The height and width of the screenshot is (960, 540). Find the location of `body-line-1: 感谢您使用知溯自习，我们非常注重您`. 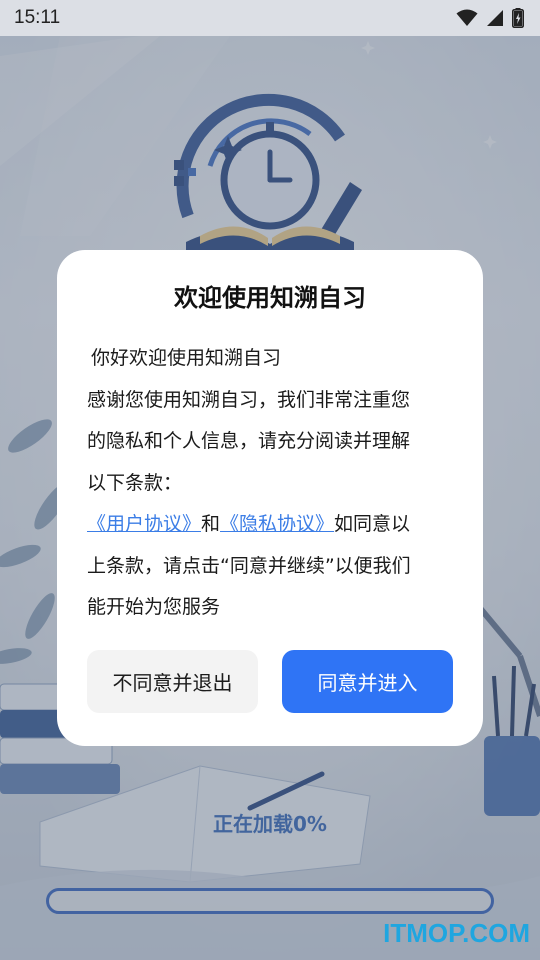

body-line-1: 感谢您使用知溯自习，我们非常注重您 is located at coordinates (249, 399).